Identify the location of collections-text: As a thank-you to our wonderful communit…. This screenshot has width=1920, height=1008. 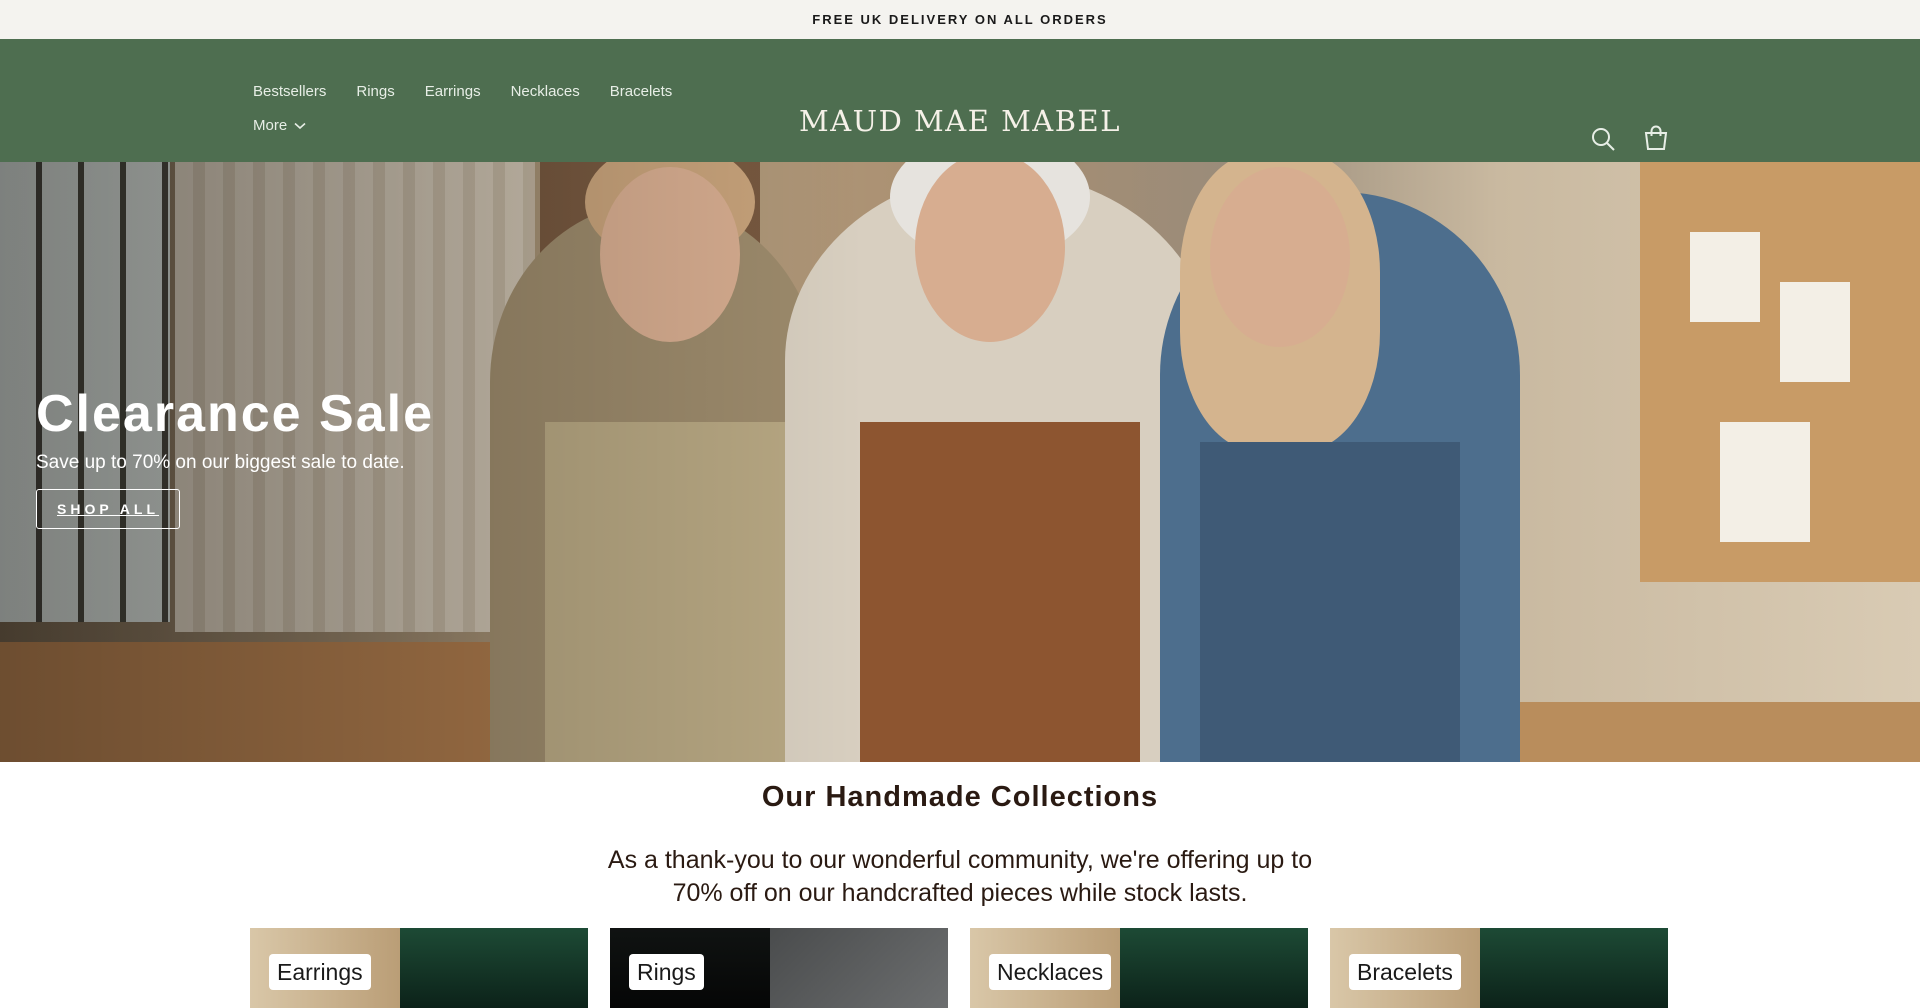
(960, 876).